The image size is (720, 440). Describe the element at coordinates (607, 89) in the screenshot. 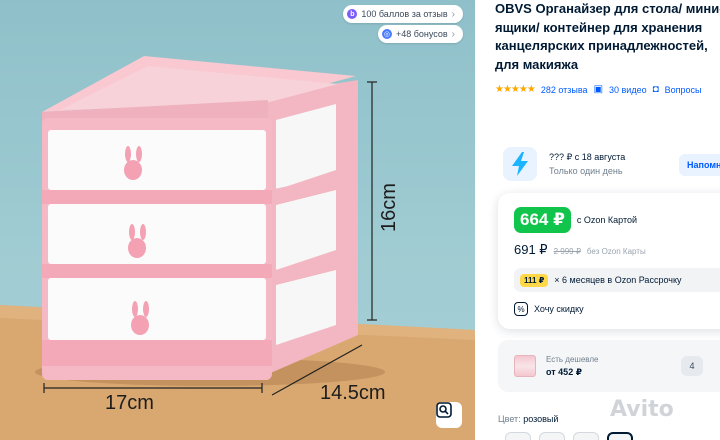

I see `product-meta-row: ★★★★★ 282 отзыва ▣ 30 видео ◘ Вопросы` at that location.